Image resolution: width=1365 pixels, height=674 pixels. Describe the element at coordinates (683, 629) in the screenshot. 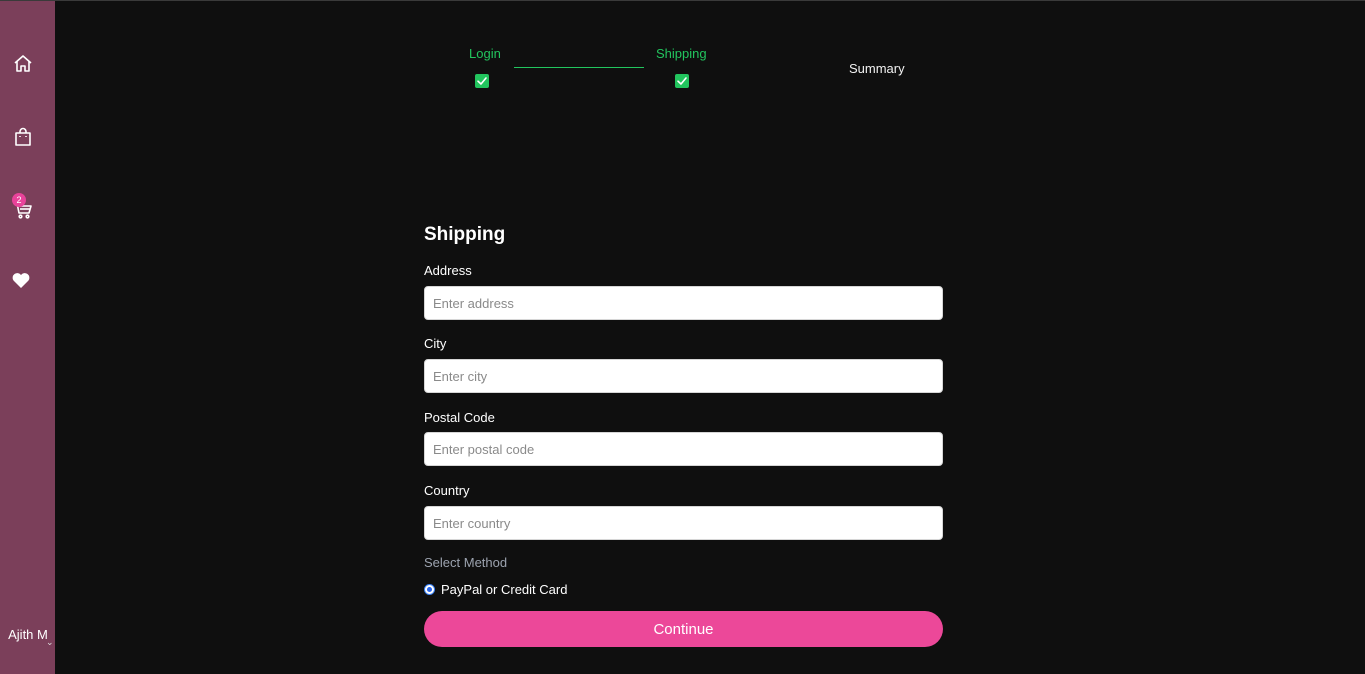

I see `continue-button: Continue` at that location.